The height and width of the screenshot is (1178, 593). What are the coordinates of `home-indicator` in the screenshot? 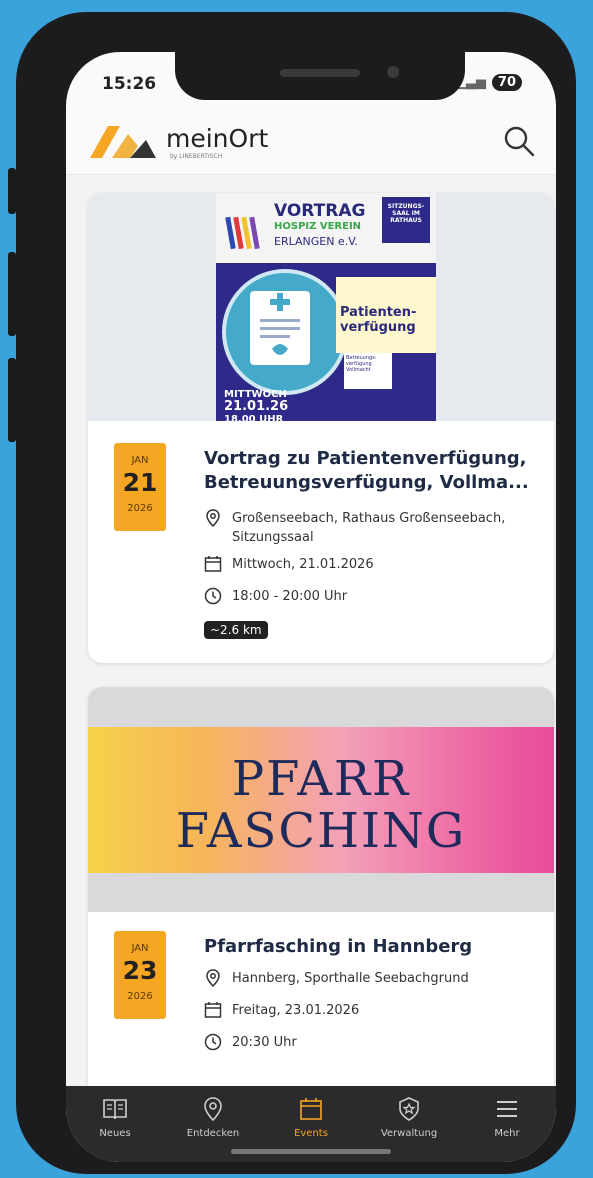 It's located at (311, 1151).